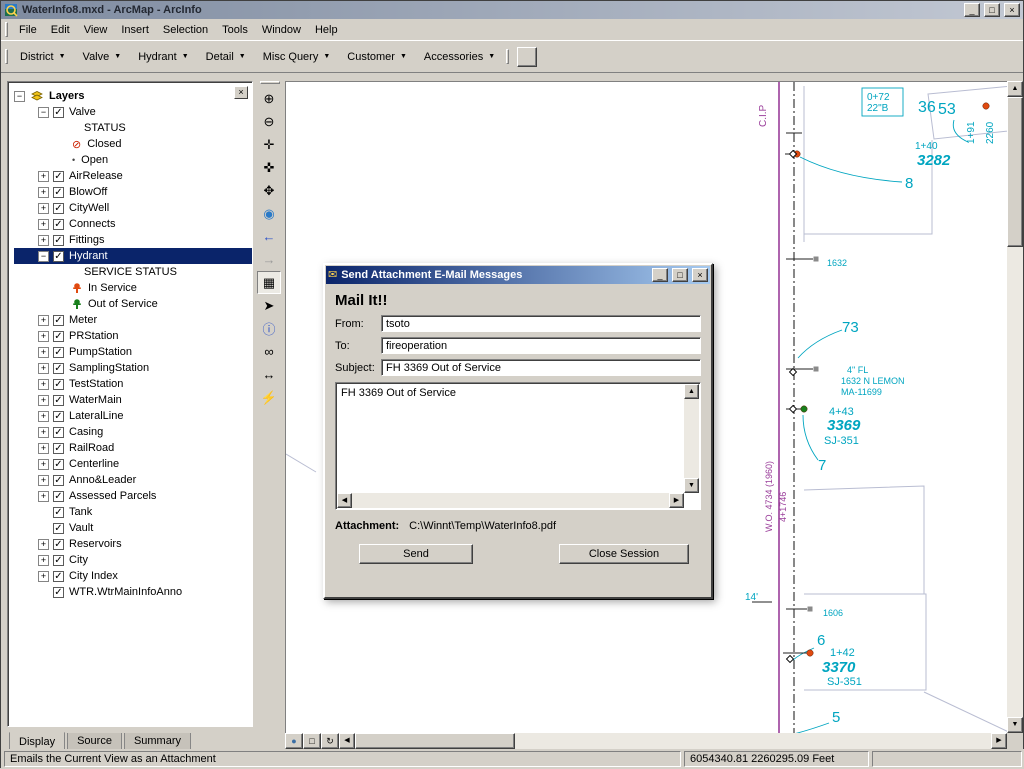 The image size is (1024, 769). Describe the element at coordinates (43, 432) in the screenshot. I see `expander-casing: +` at that location.